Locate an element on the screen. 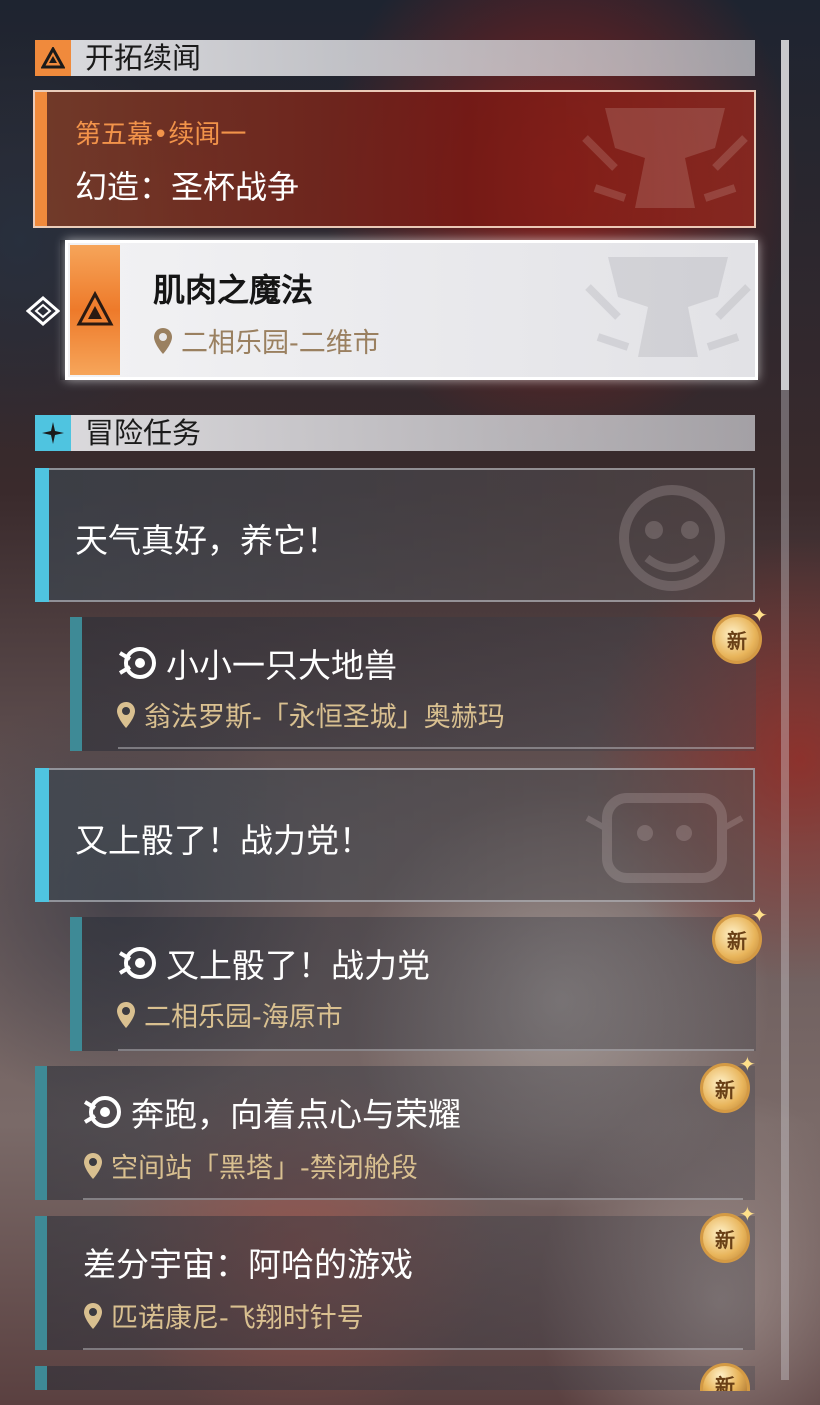 The image size is (820, 1405). quest-title-row: 奔跑，向着点心与荣耀 is located at coordinates (272, 1112).